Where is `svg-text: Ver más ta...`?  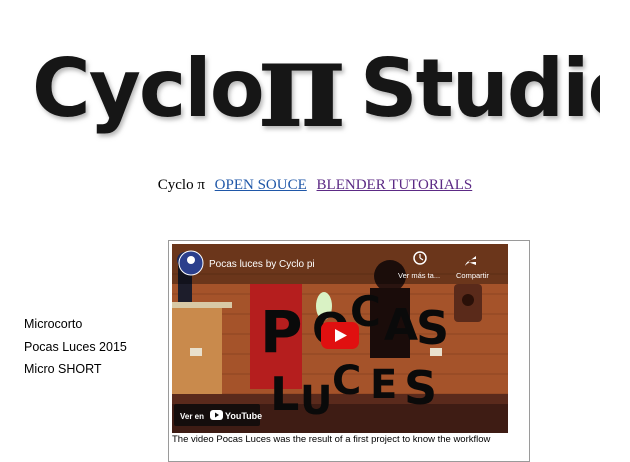
svg-text: Ver más ta... is located at coordinates (419, 275).